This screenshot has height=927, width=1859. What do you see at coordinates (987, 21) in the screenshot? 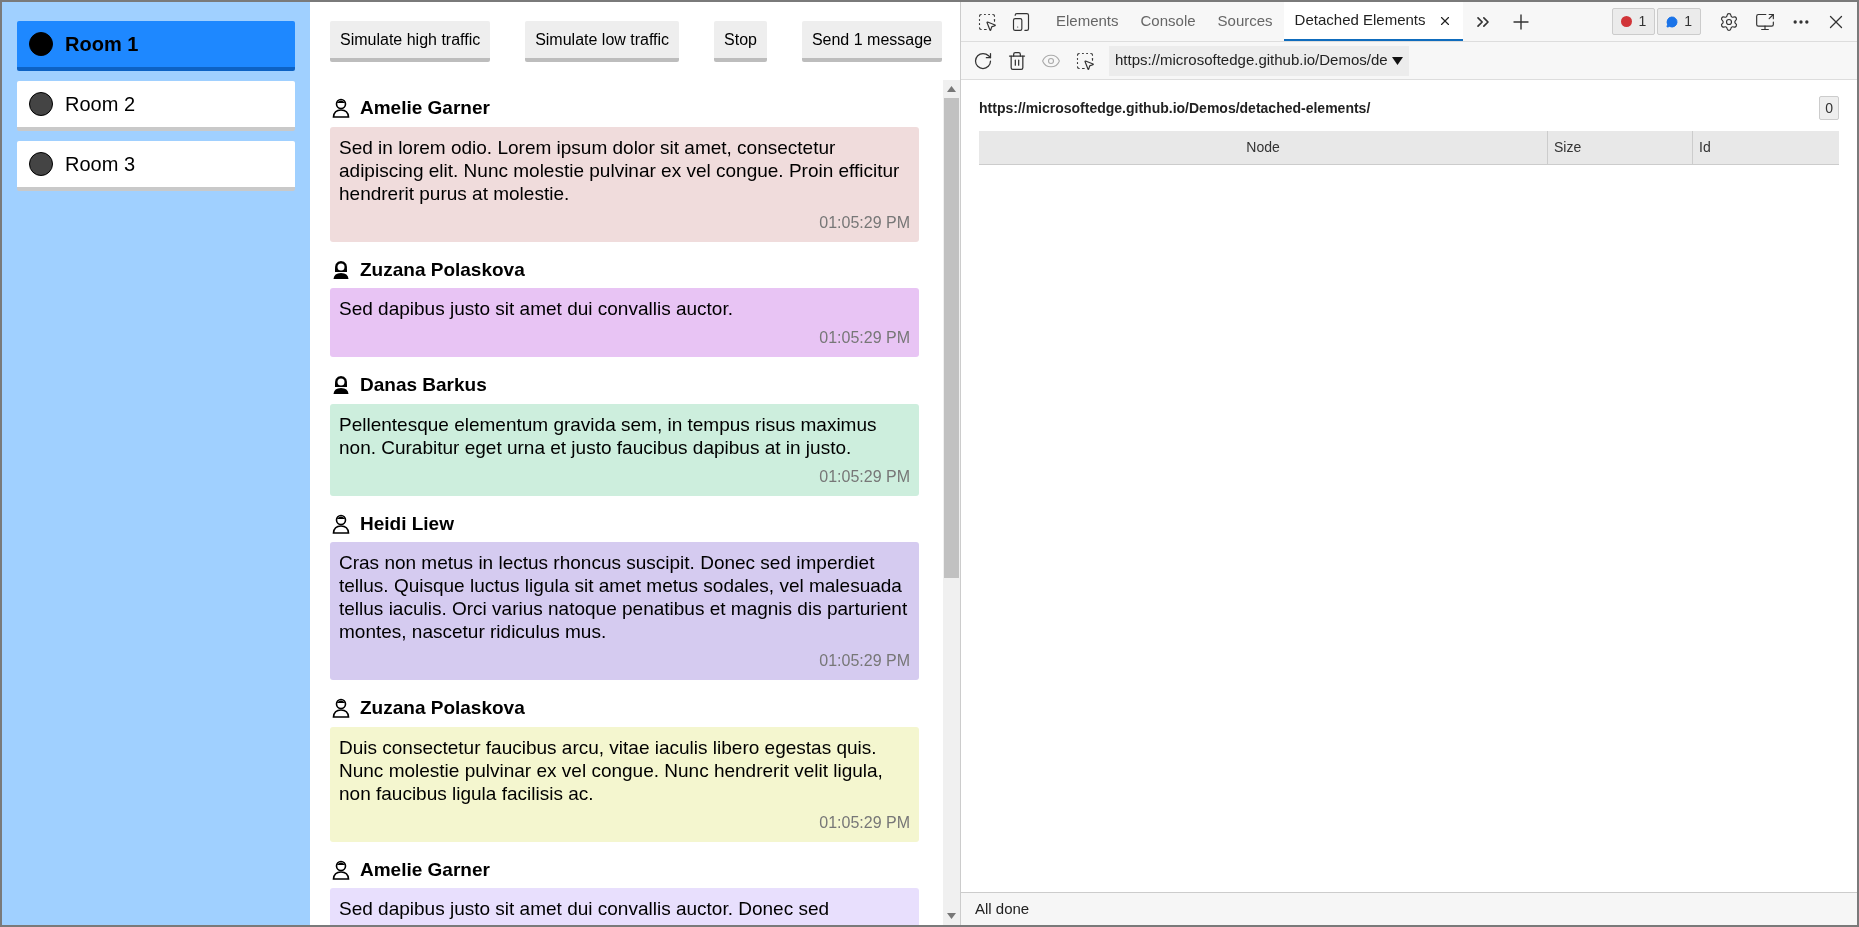
I see `inspect-icon` at bounding box center [987, 21].